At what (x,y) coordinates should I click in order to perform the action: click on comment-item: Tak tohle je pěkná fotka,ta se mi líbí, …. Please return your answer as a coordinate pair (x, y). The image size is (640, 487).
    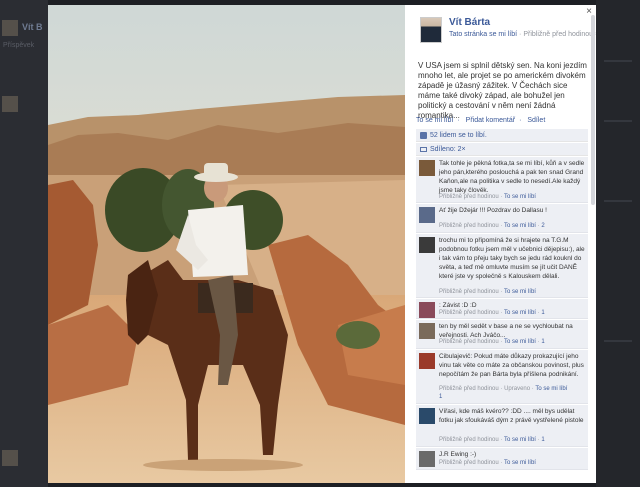
    Looking at the image, I should click on (502, 180).